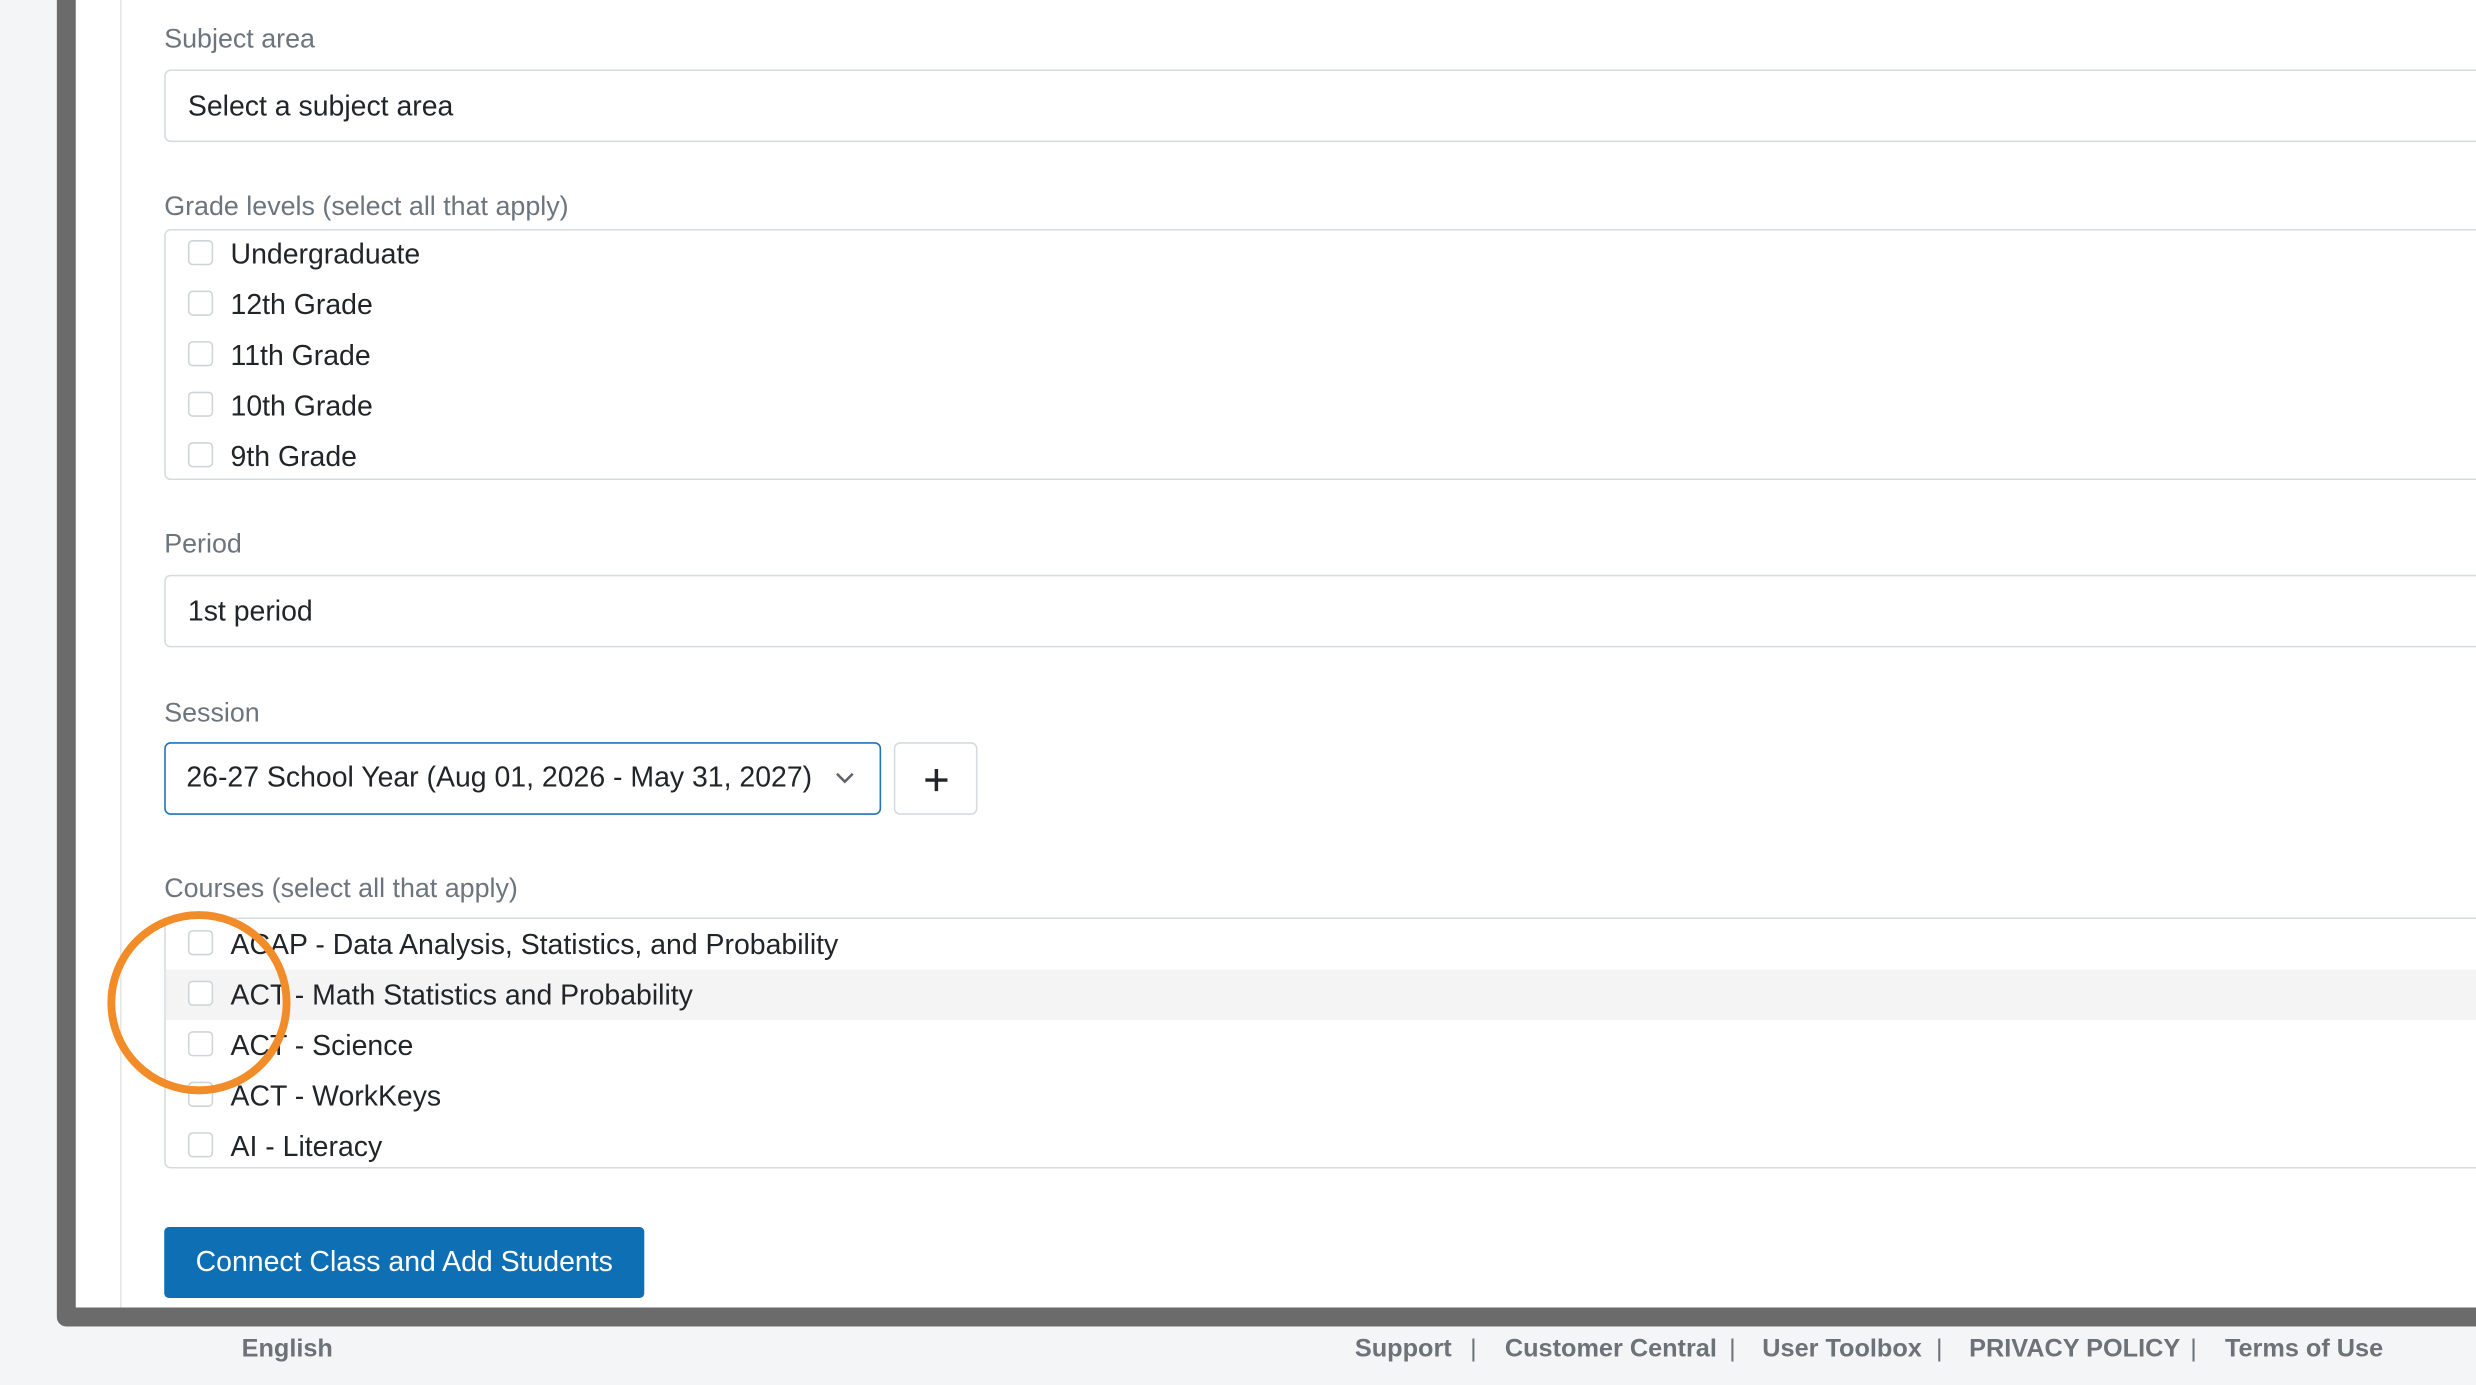 The height and width of the screenshot is (1385, 2476). Describe the element at coordinates (1320, 611) in the screenshot. I see `period-input: 1st period` at that location.